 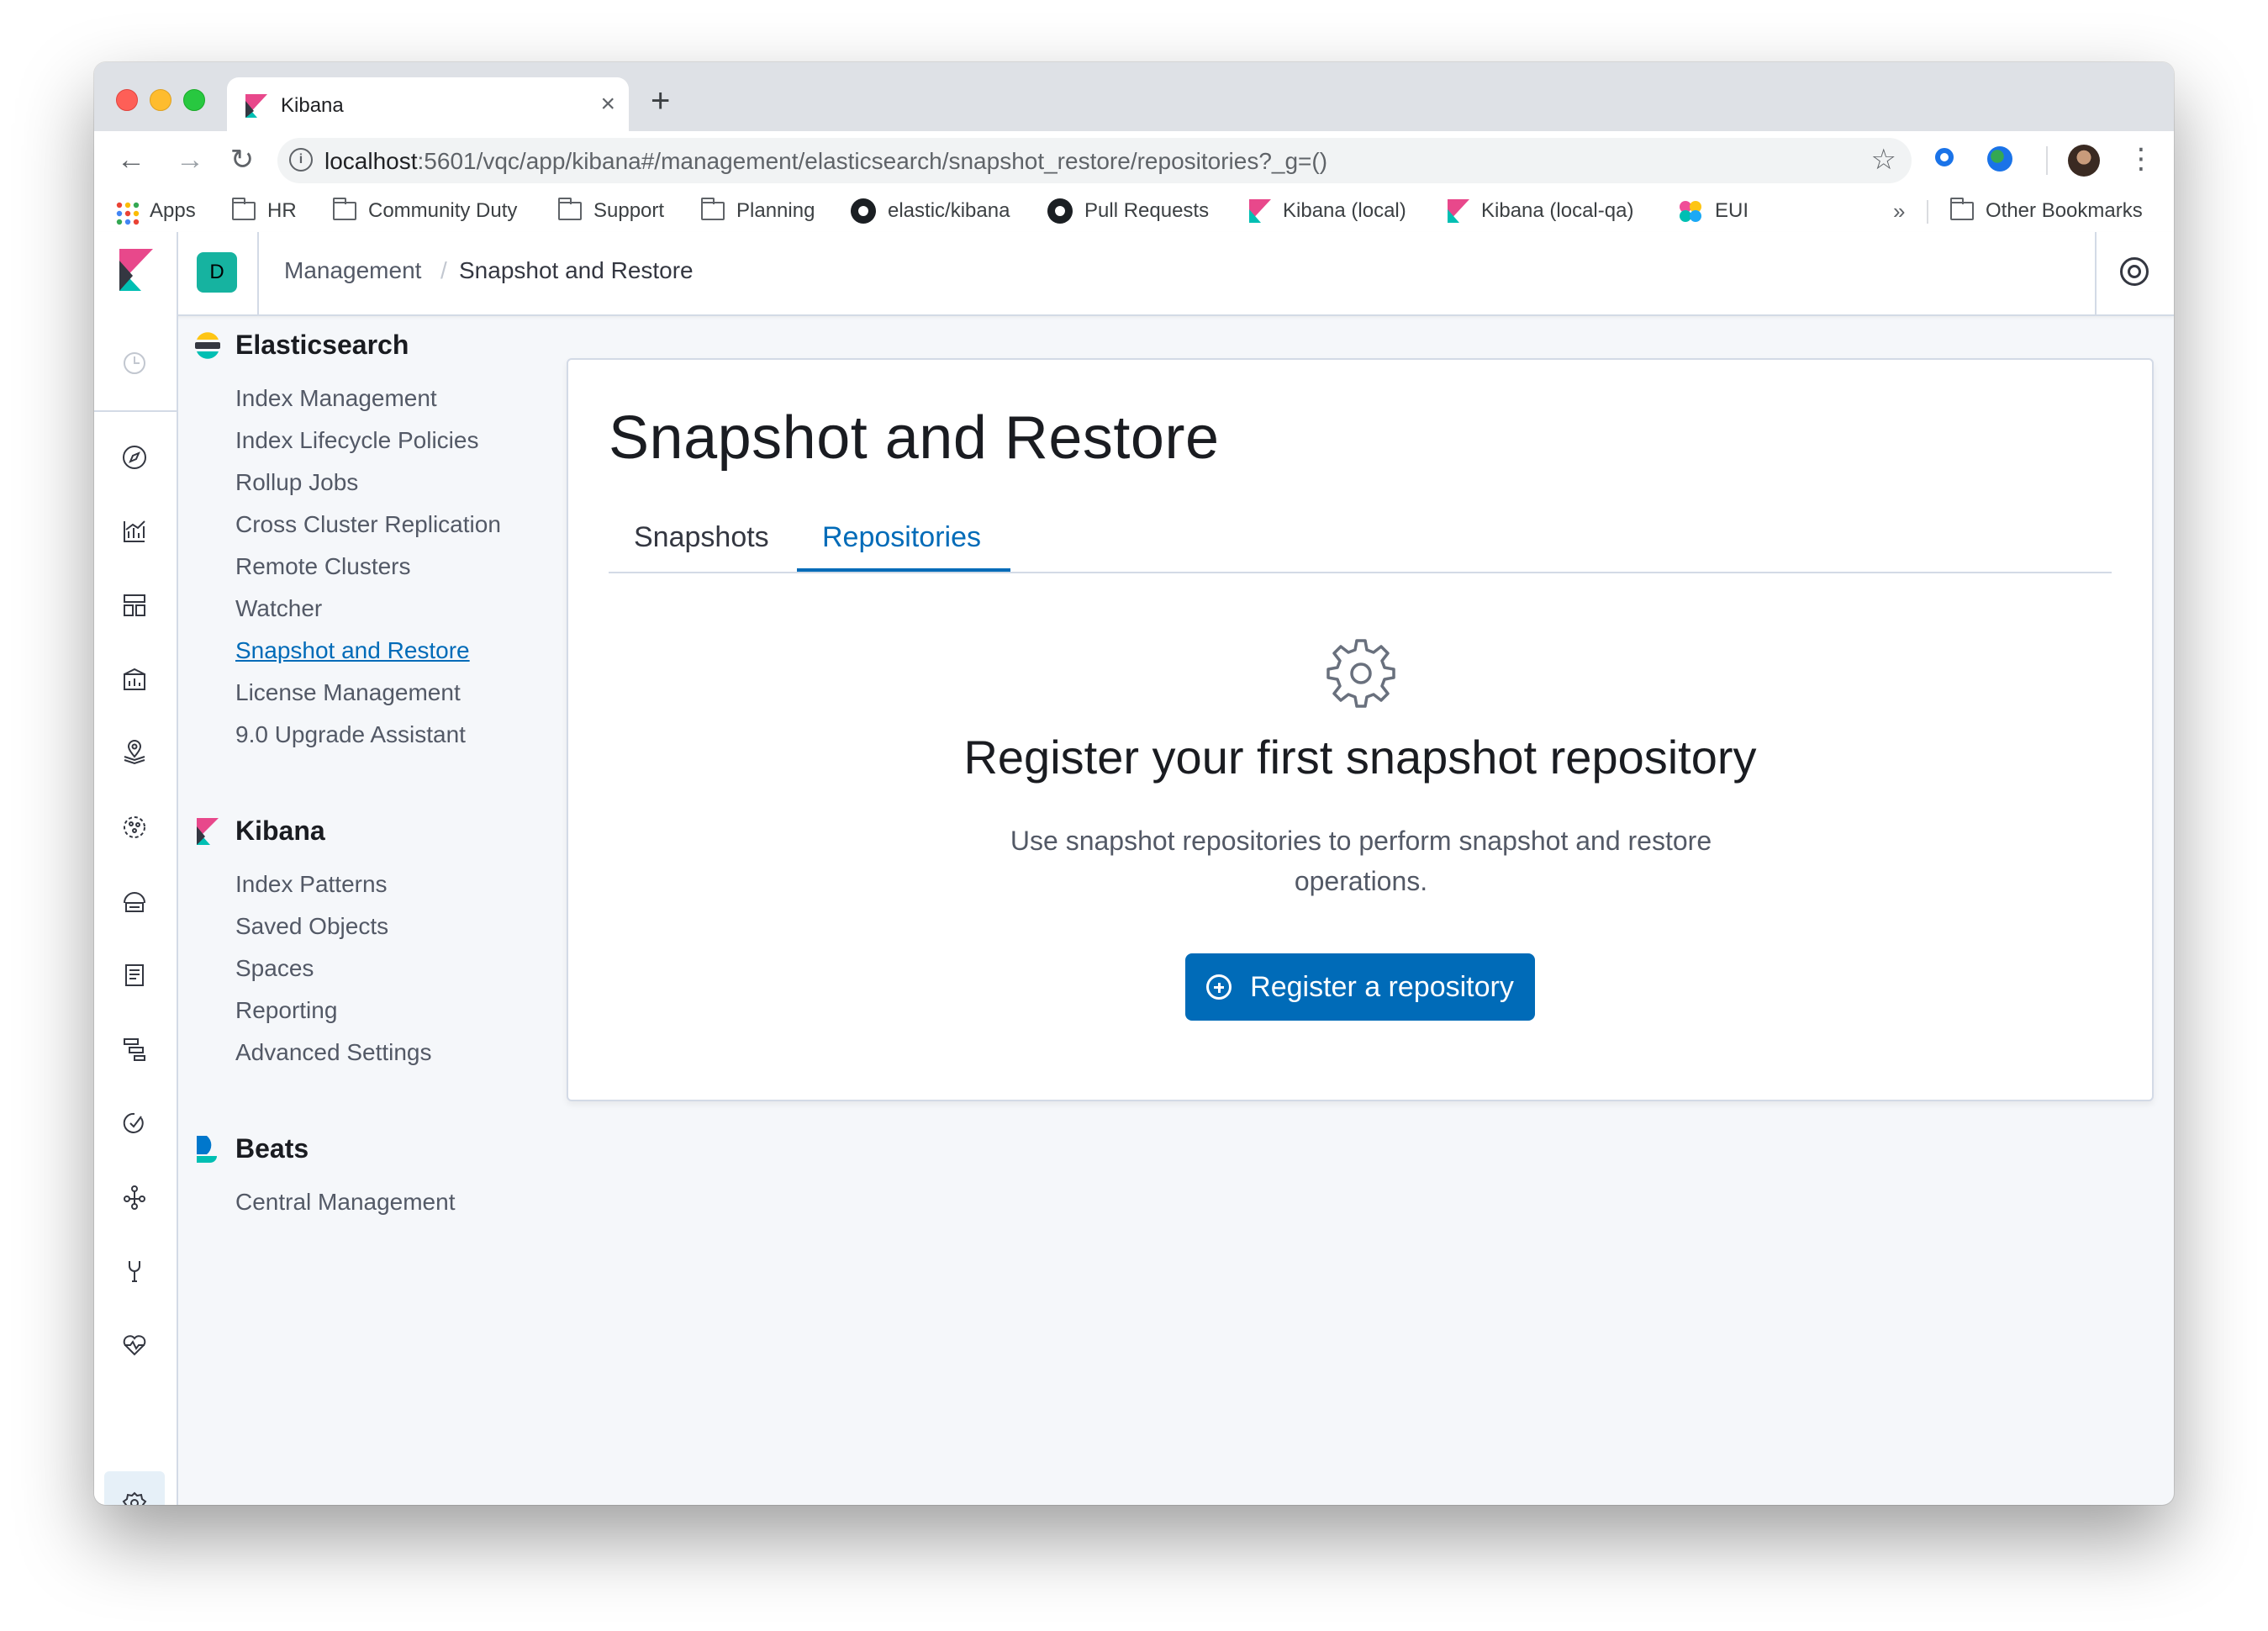 What do you see at coordinates (1732, 210) in the screenshot?
I see `bookmark-label: EUI` at bounding box center [1732, 210].